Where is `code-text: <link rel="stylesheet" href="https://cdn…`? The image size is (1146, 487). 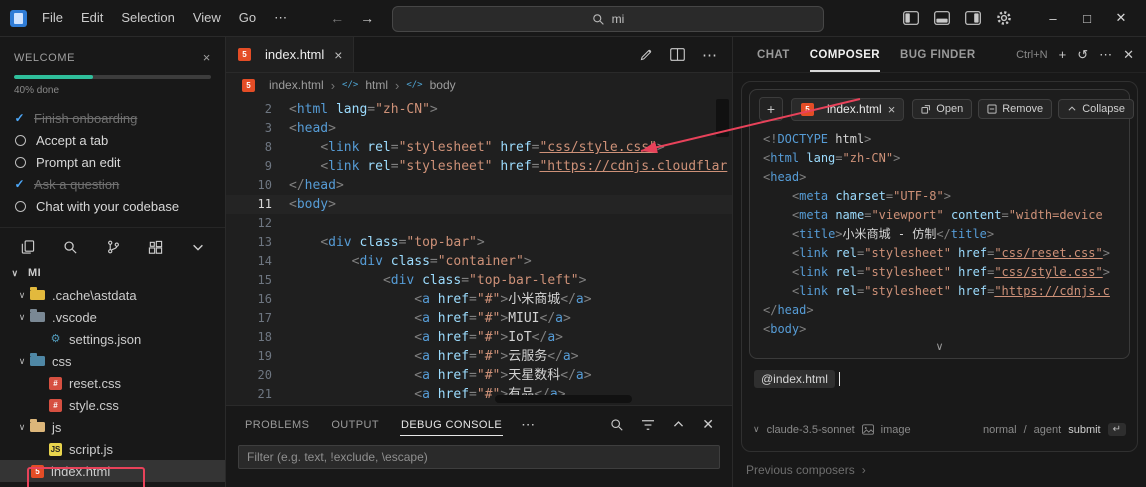
code-text: <link rel="stylesheet" href="https://cdn… is located at coordinates (950, 291).